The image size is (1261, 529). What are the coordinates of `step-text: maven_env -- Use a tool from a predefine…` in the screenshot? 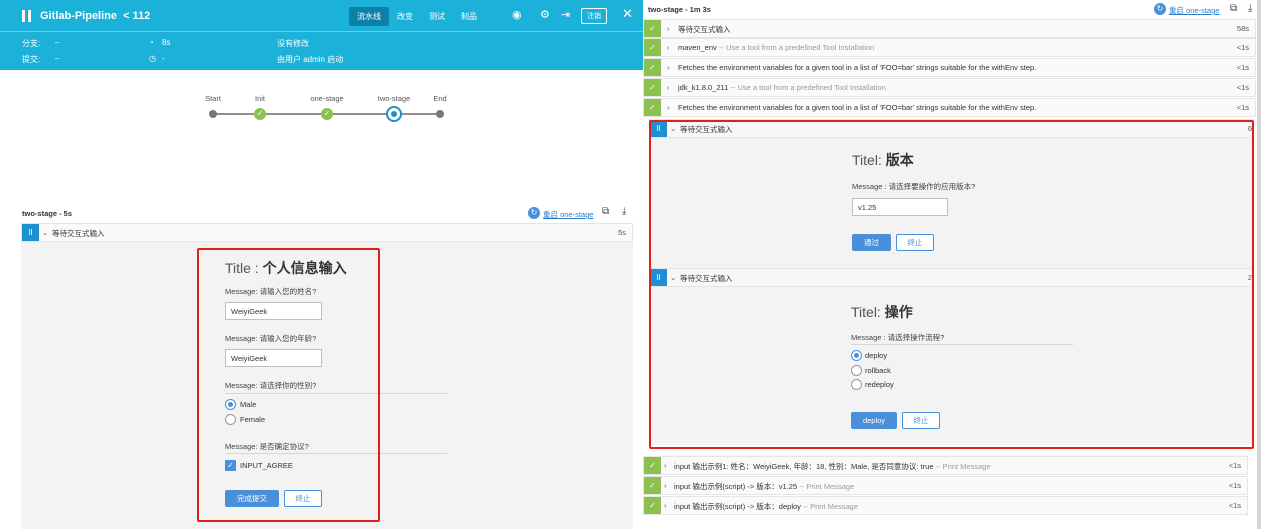 It's located at (776, 47).